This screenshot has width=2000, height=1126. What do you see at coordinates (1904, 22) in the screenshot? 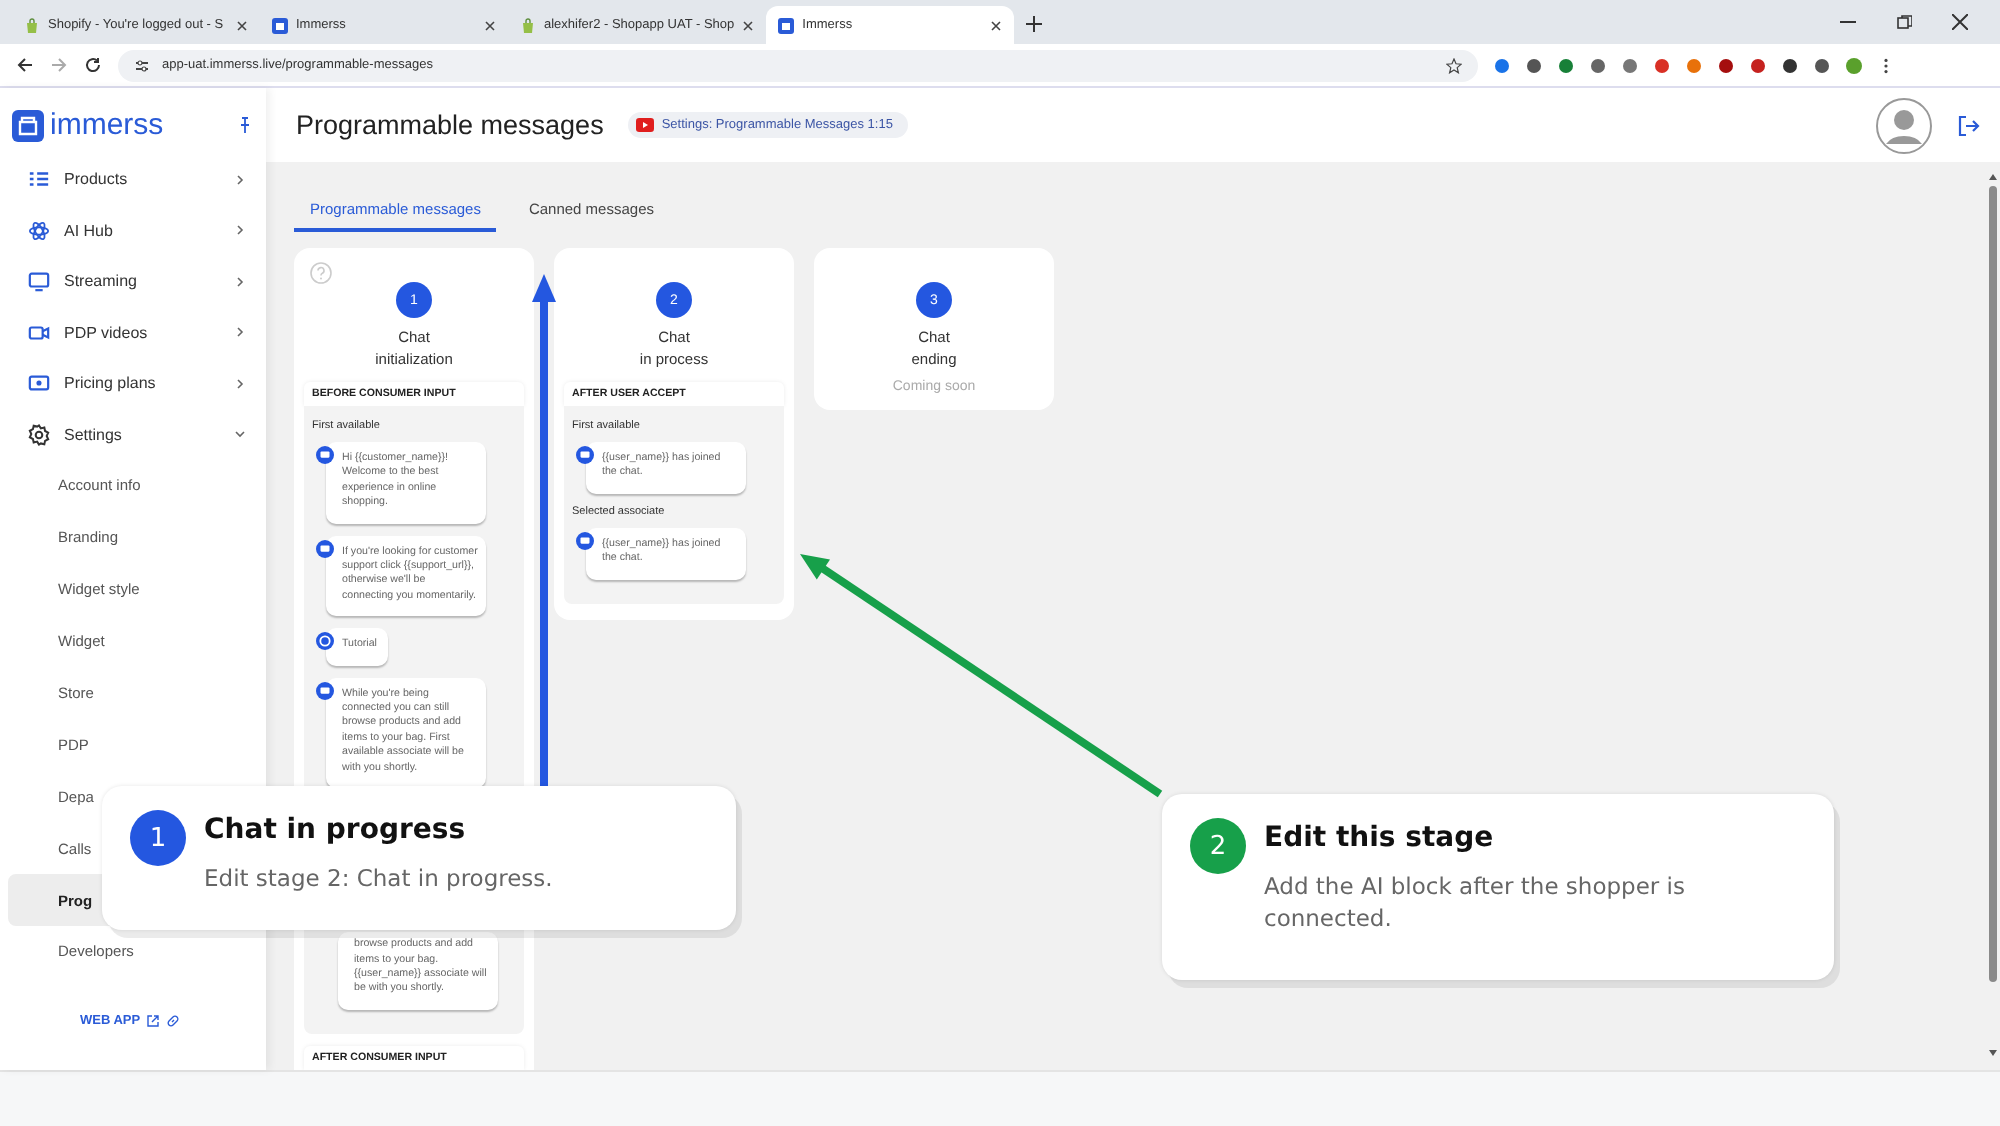
I see `restore-icon` at bounding box center [1904, 22].